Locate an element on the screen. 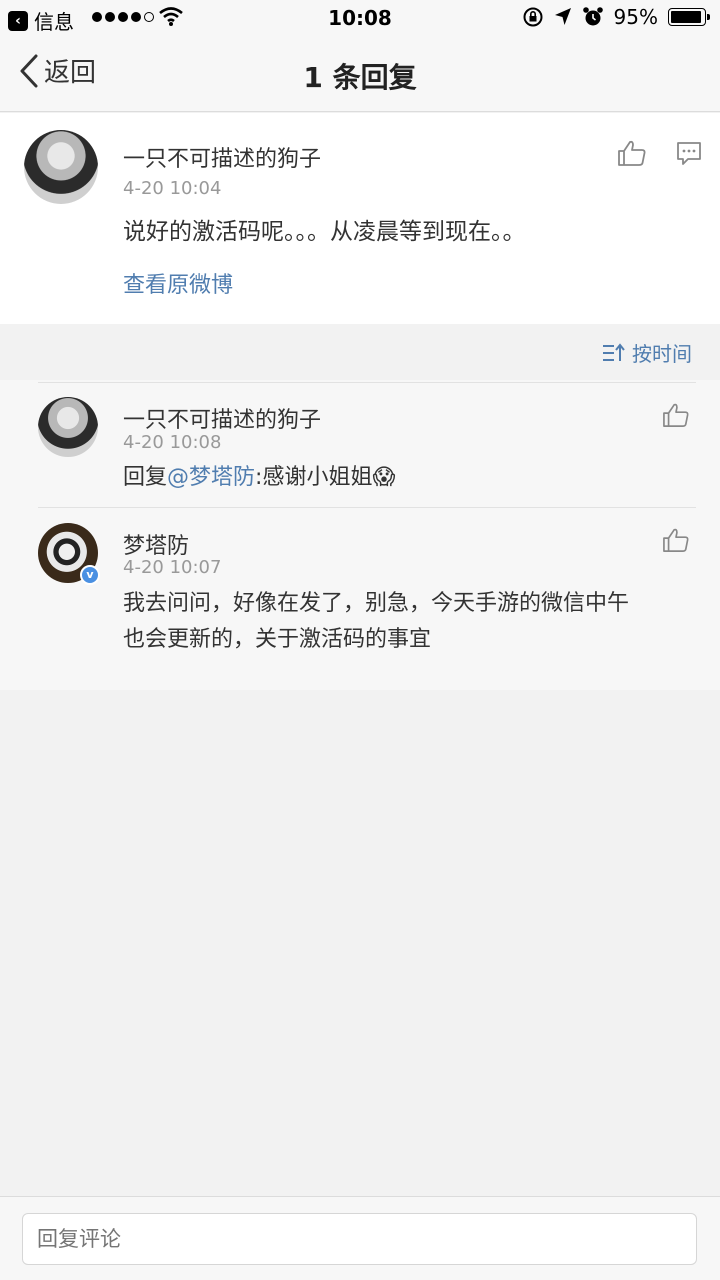 This screenshot has height=1280, width=720. reply-author: 梦塔防 is located at coordinates (156, 544).